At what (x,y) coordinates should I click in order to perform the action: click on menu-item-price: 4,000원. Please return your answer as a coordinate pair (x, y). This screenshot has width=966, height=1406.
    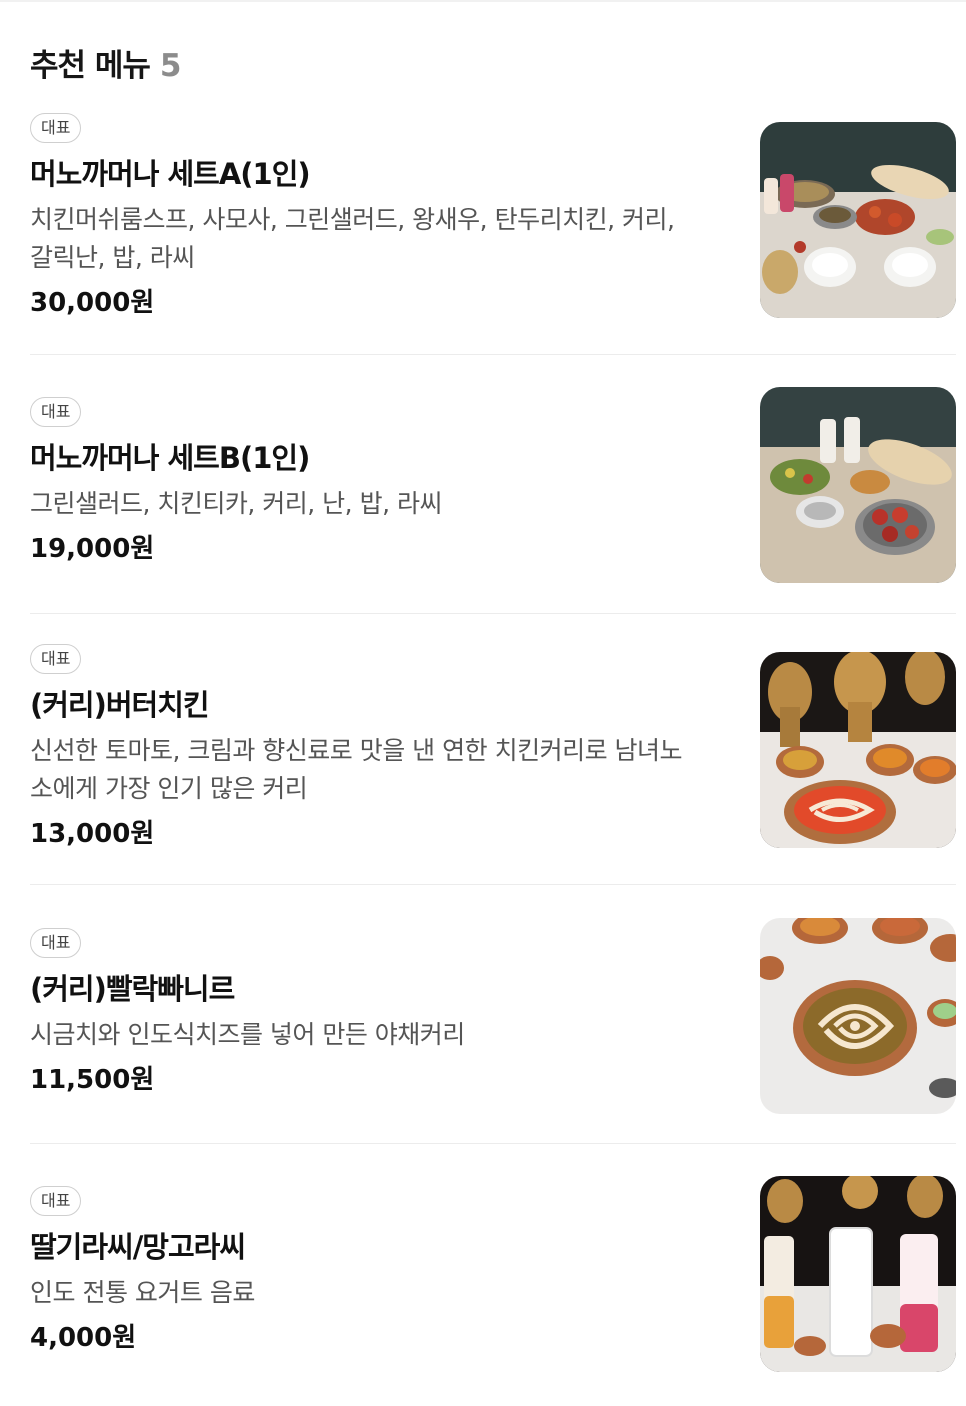
    Looking at the image, I should click on (83, 1338).